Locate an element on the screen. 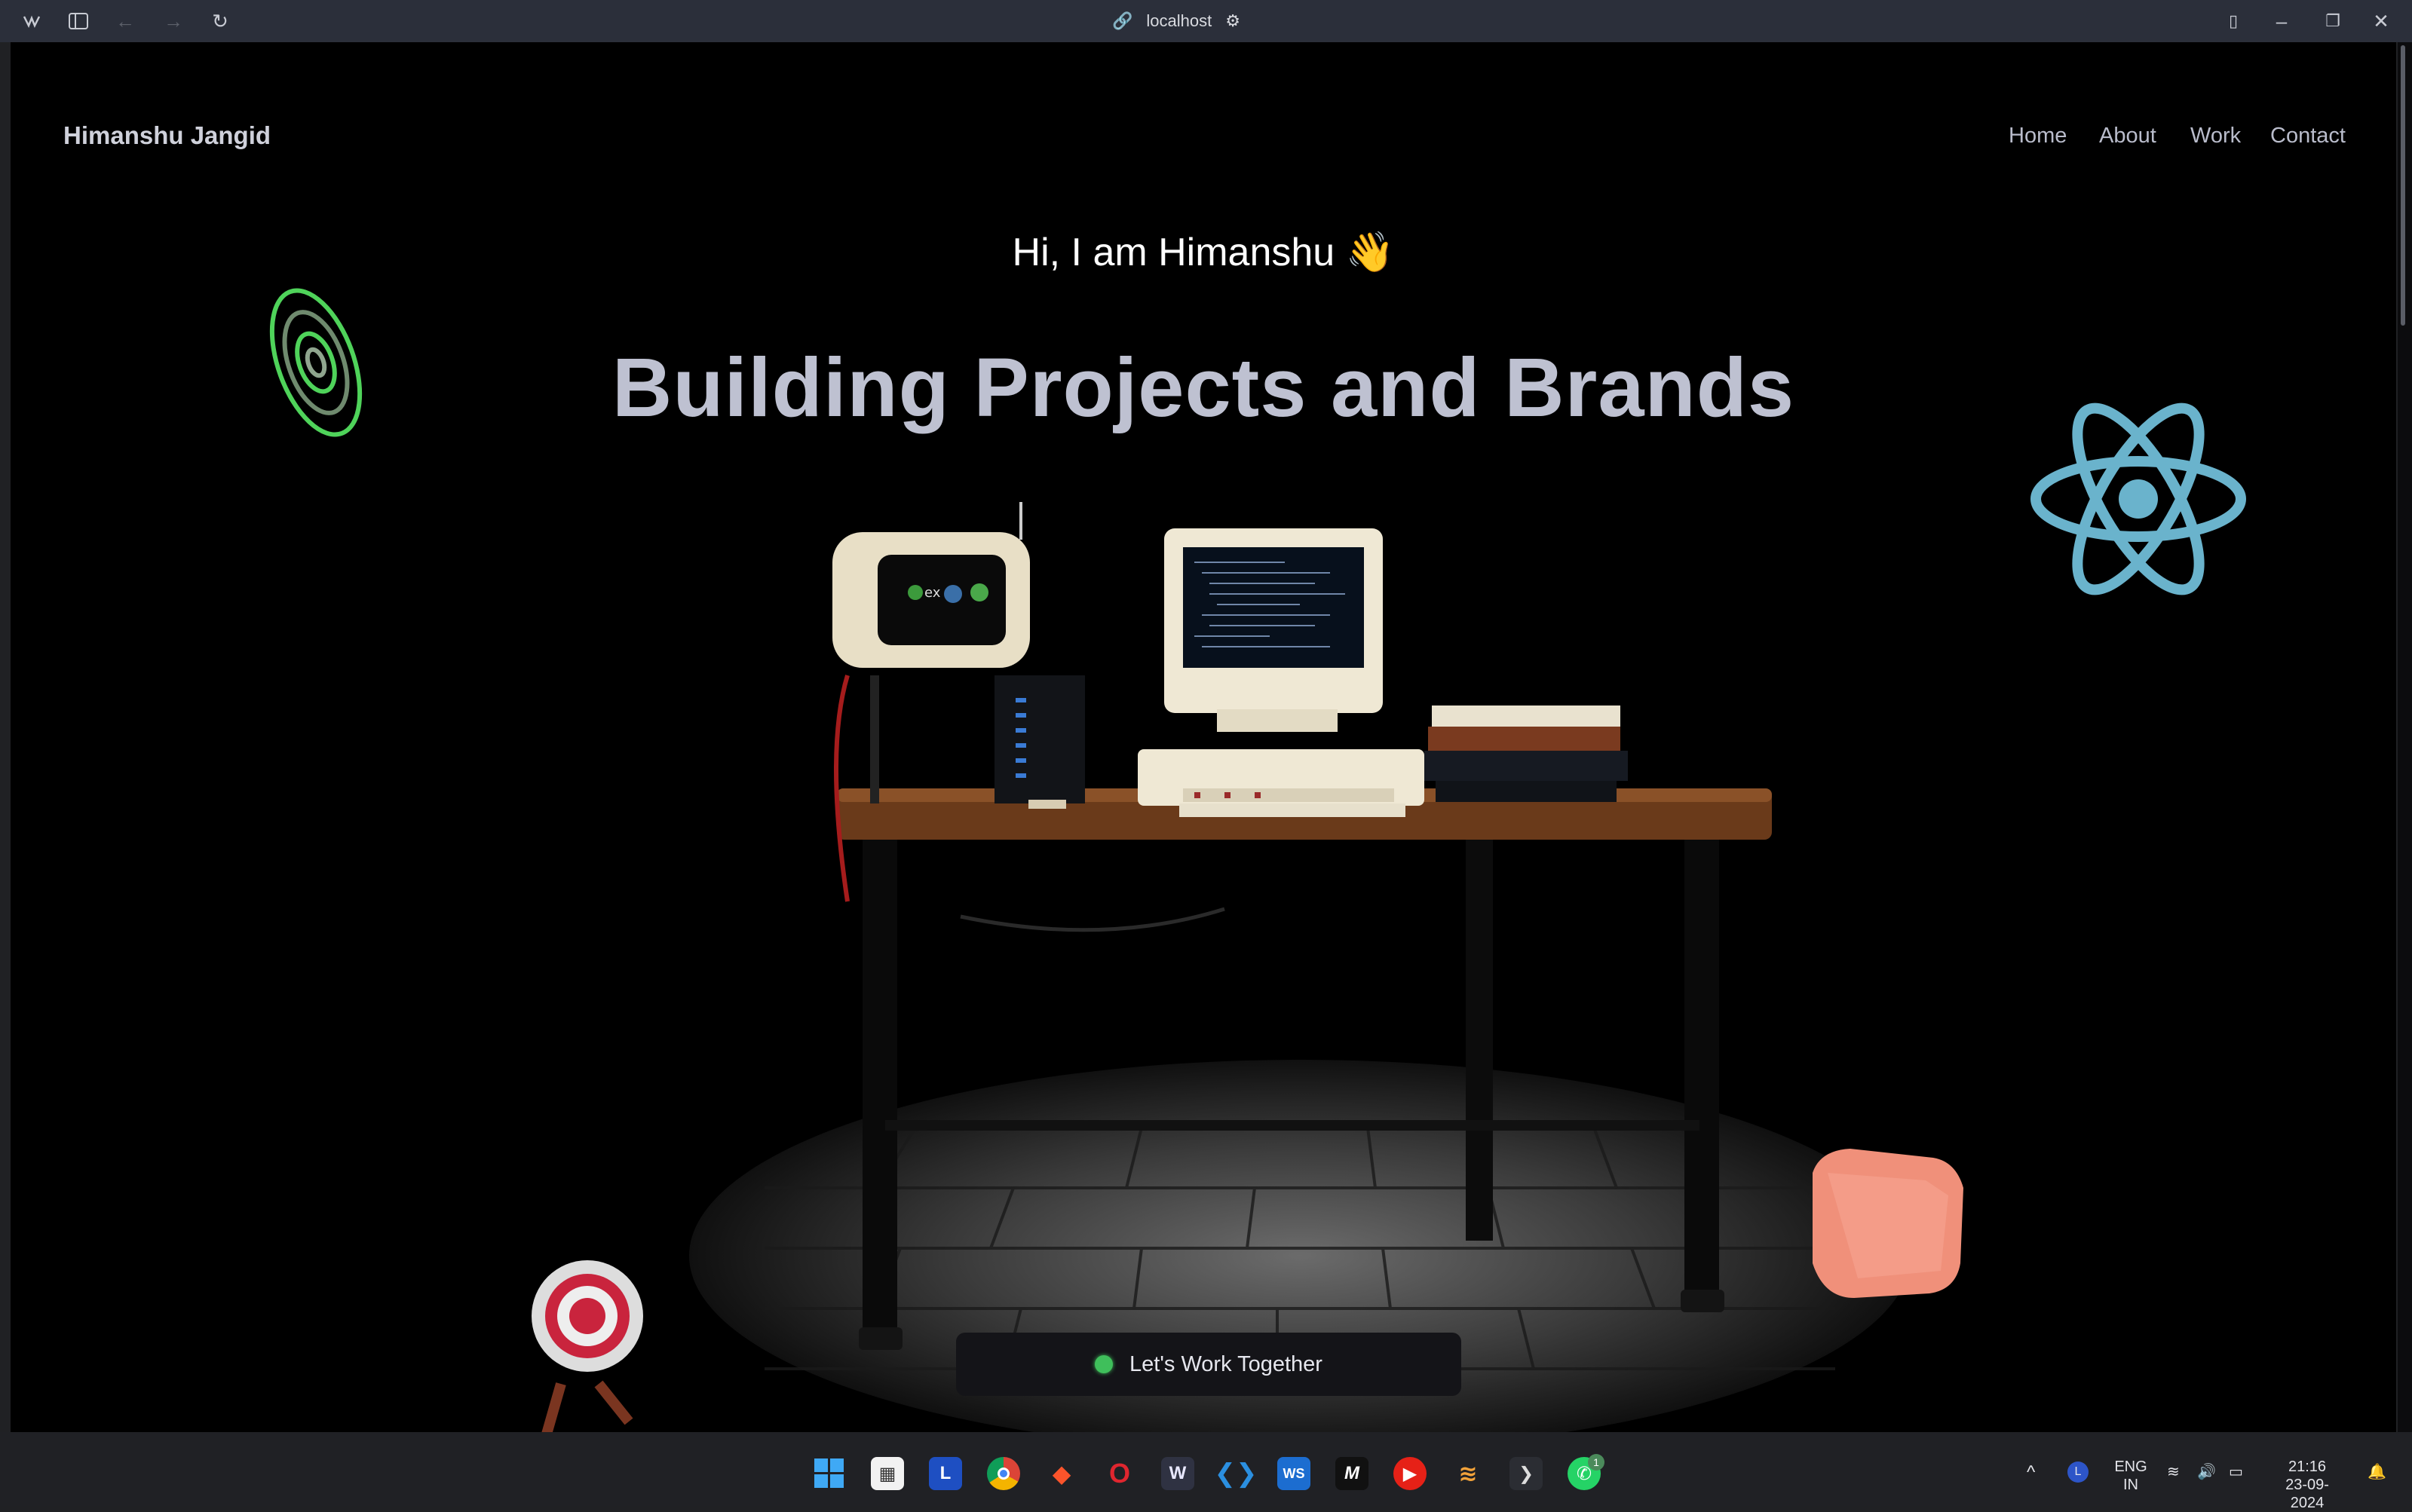  nav-home: Home is located at coordinates (2038, 136).